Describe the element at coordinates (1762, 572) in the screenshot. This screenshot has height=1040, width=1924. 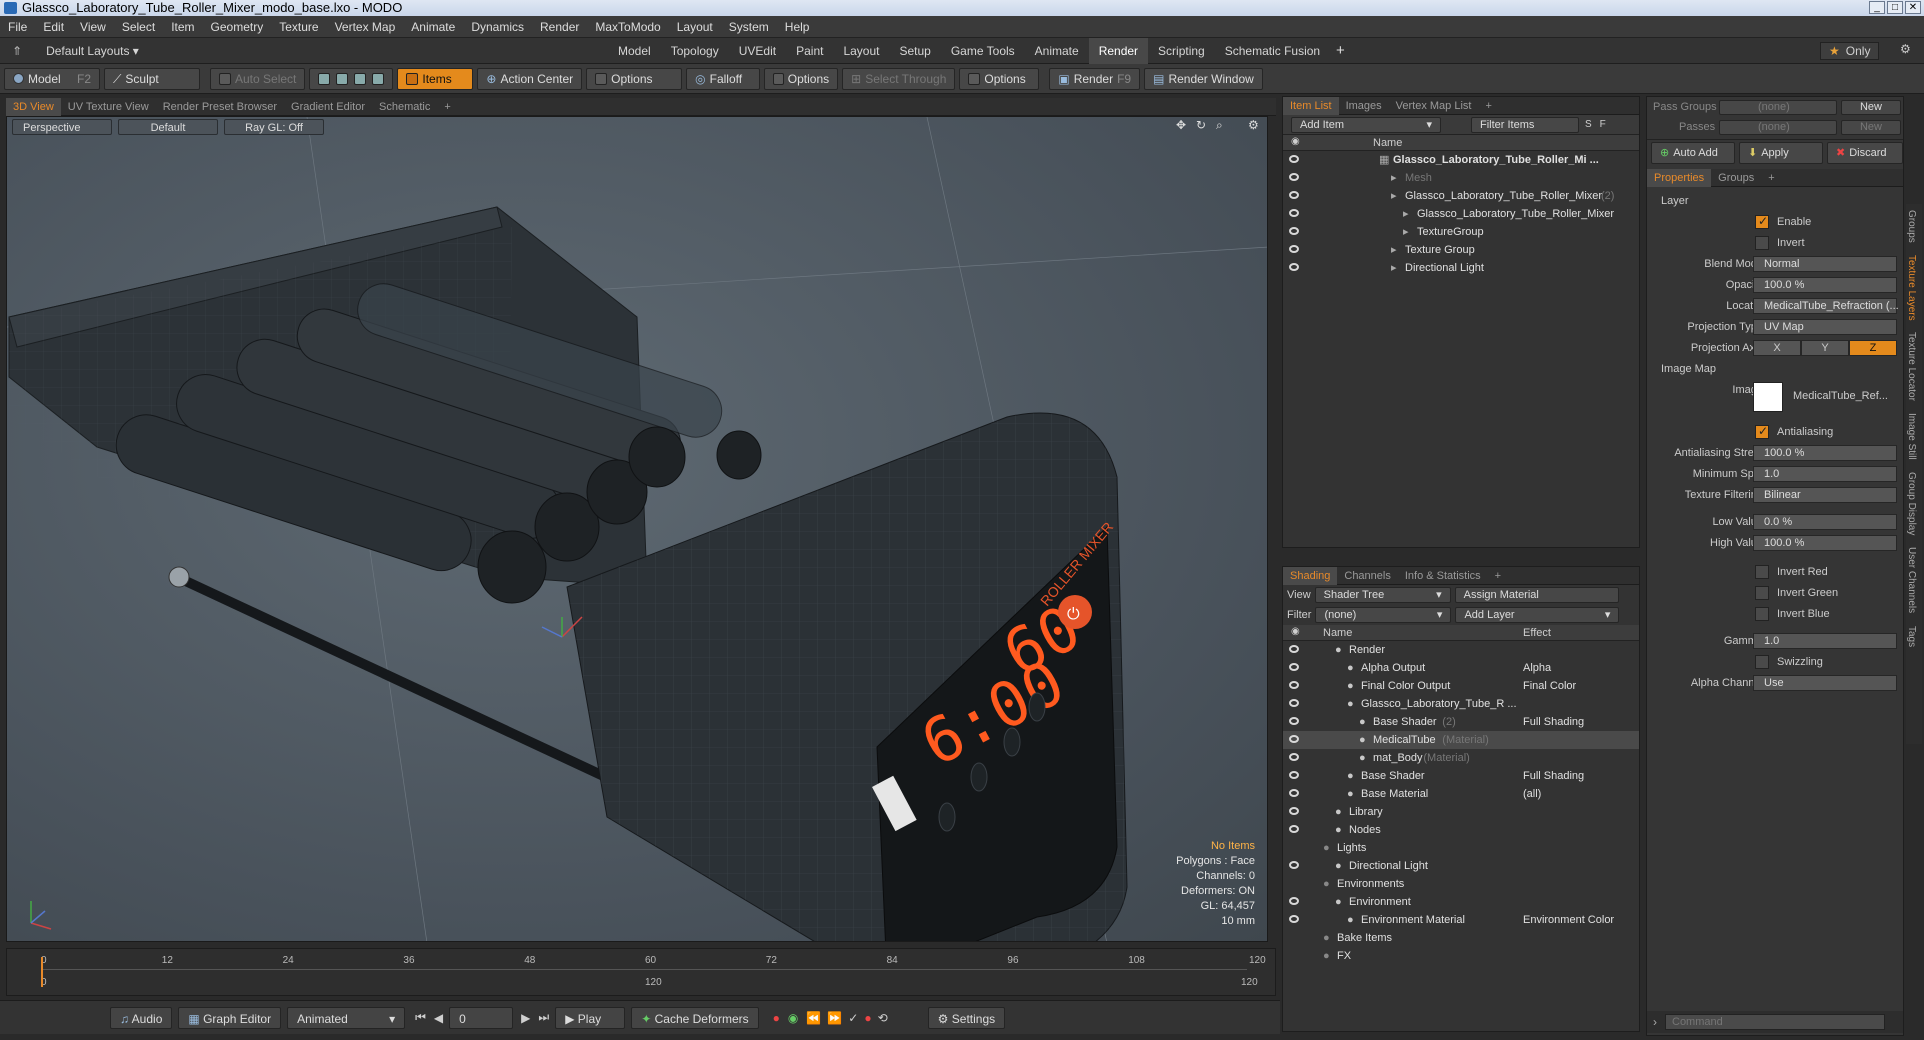
I see `invert-red-checkbox` at that location.